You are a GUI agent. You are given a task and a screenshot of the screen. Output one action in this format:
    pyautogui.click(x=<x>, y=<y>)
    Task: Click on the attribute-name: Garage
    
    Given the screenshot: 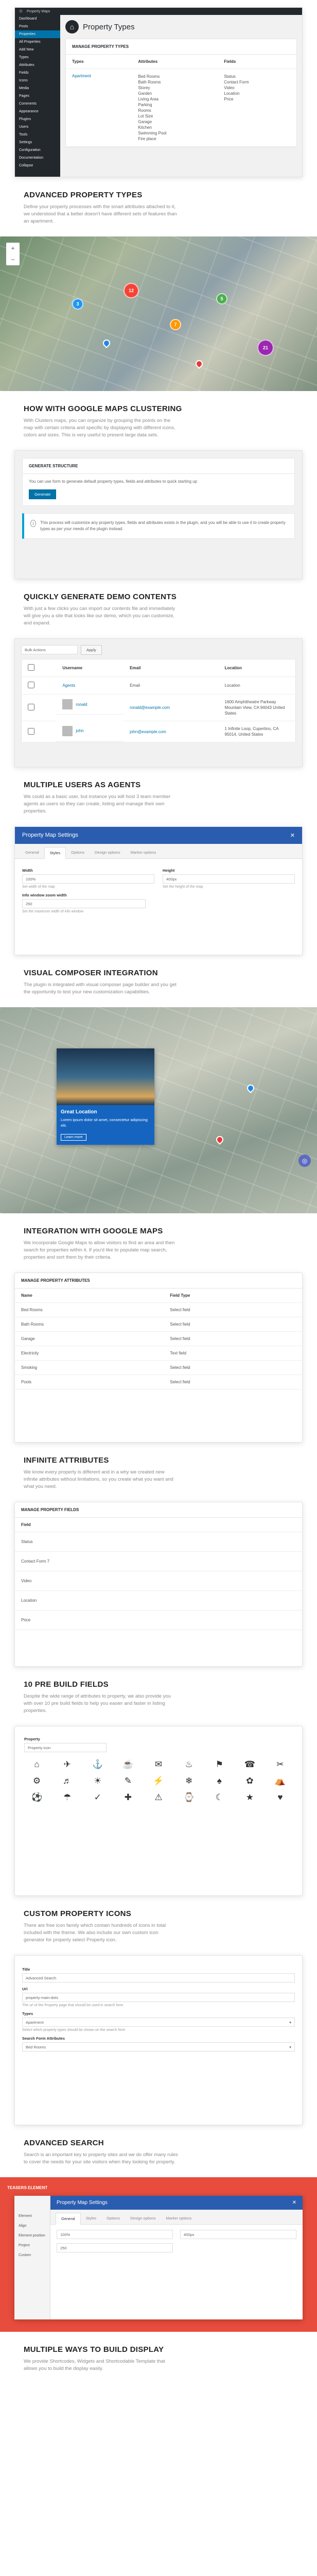 What is the action you would take?
    pyautogui.click(x=89, y=1338)
    